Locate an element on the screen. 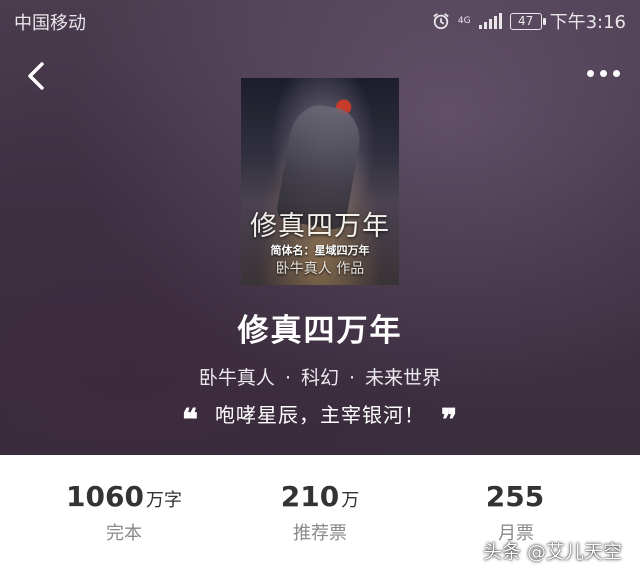 The height and width of the screenshot is (575, 640). quote-close-icon: ❞ is located at coordinates (450, 420).